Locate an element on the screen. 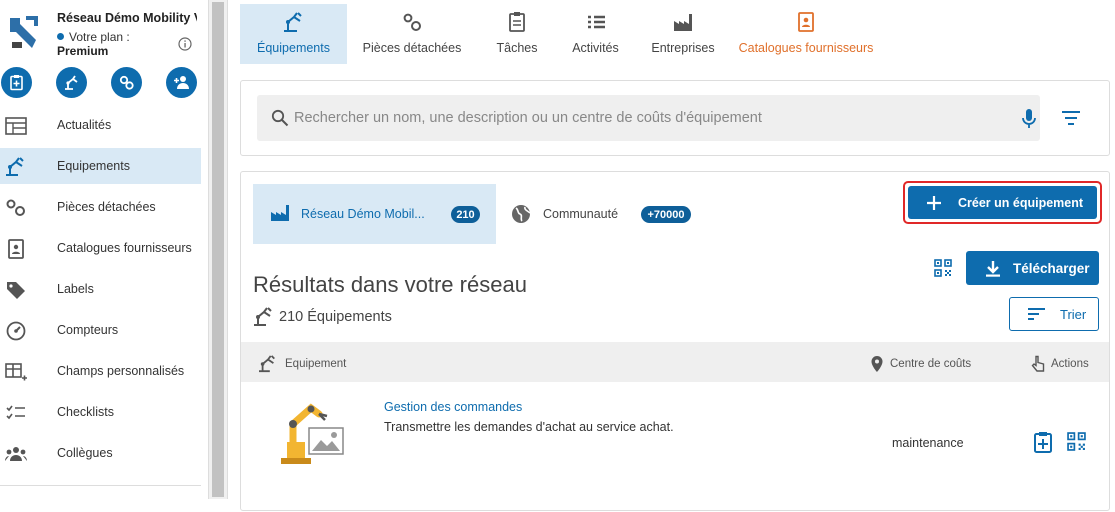 The width and height of the screenshot is (1115, 512). tab-parts: Pièces détachées is located at coordinates (412, 34).